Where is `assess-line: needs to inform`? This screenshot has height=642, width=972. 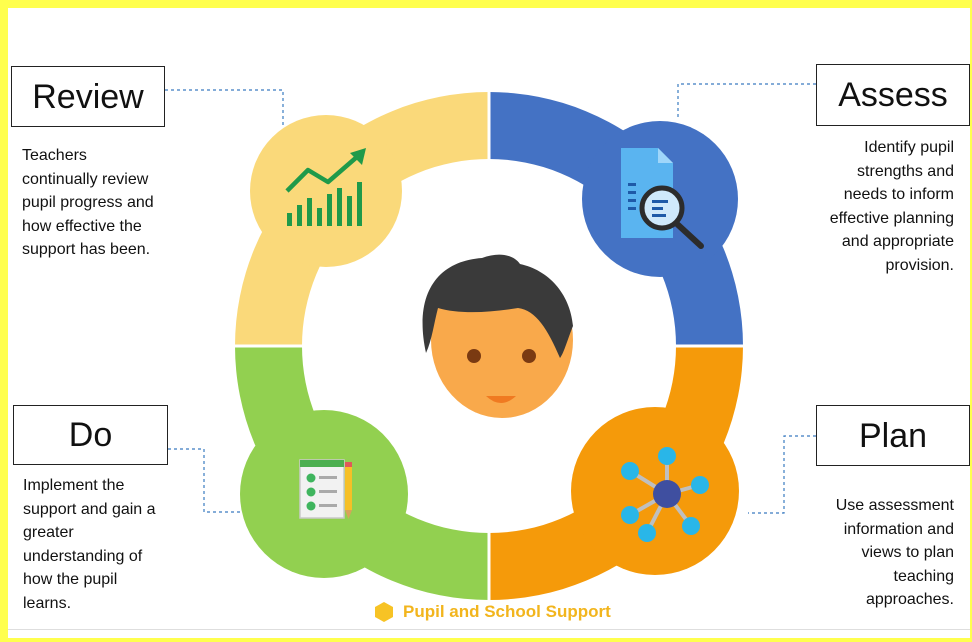 assess-line: needs to inform is located at coordinates (898, 194).